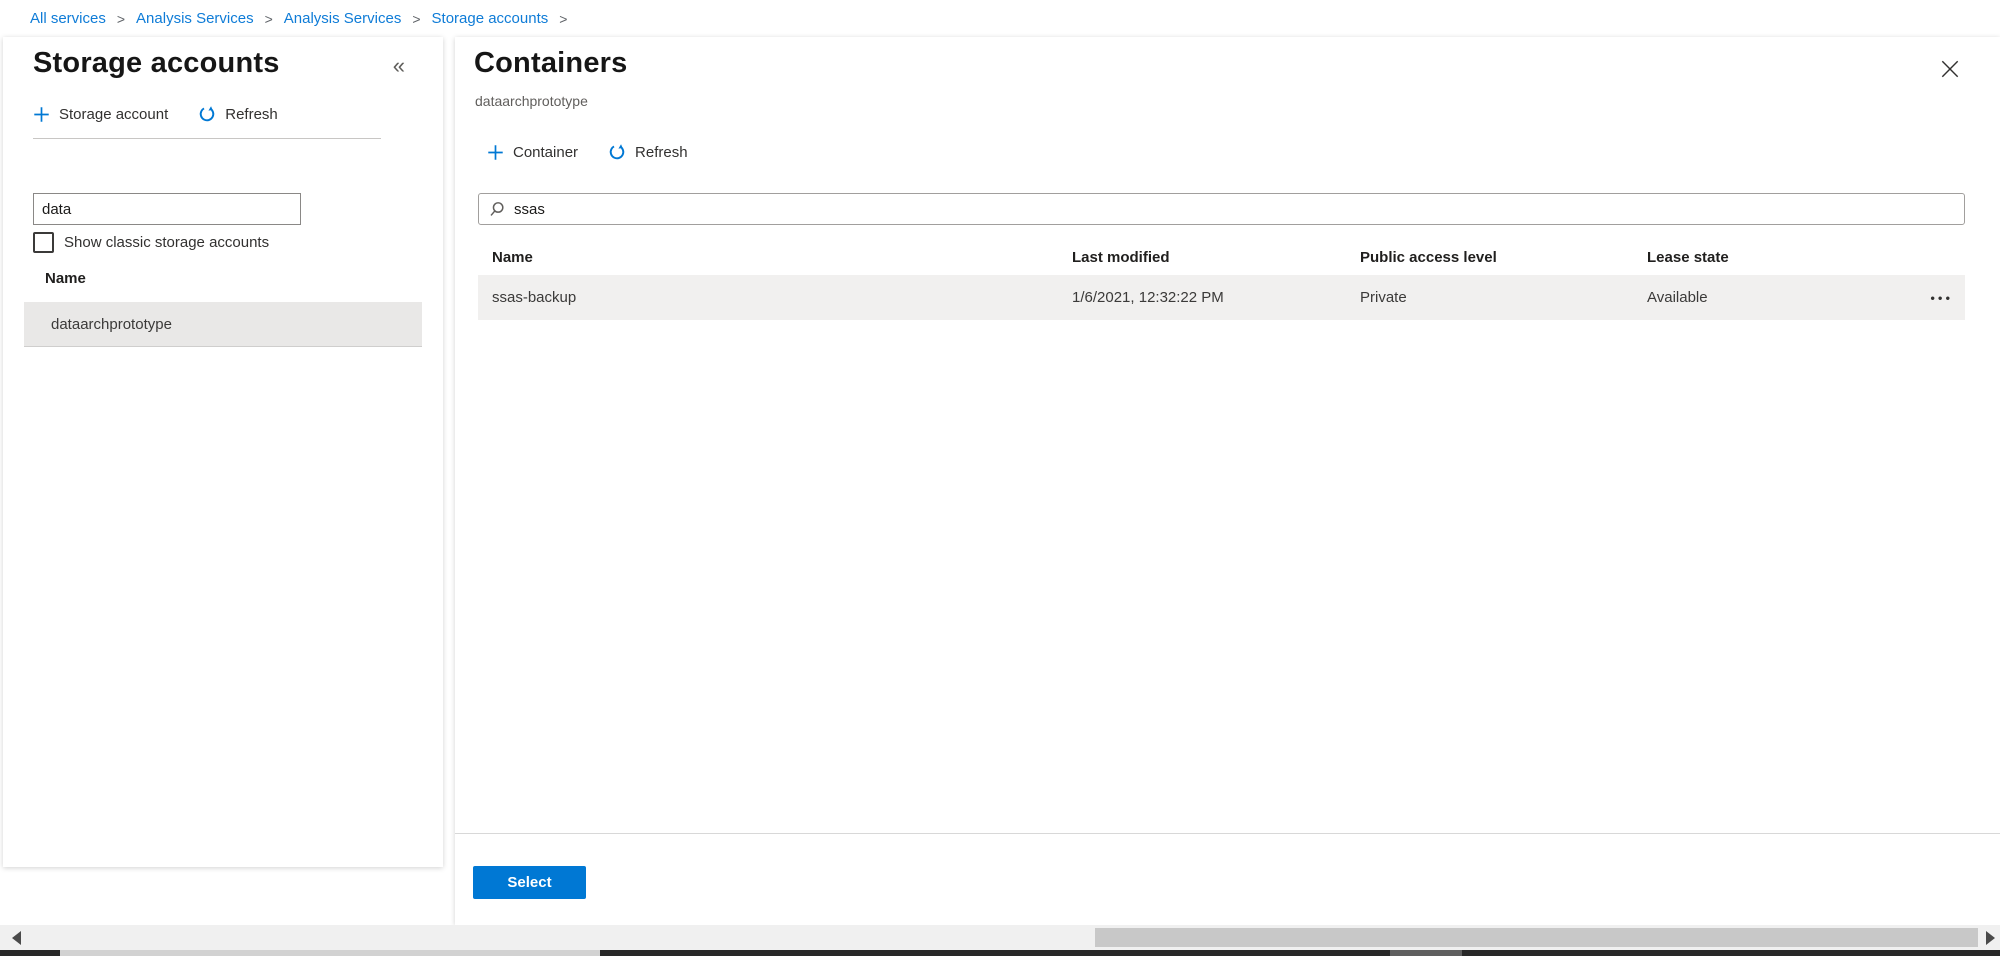 Image resolution: width=2000 pixels, height=956 pixels. I want to click on show-classic-checkbox, so click(43, 242).